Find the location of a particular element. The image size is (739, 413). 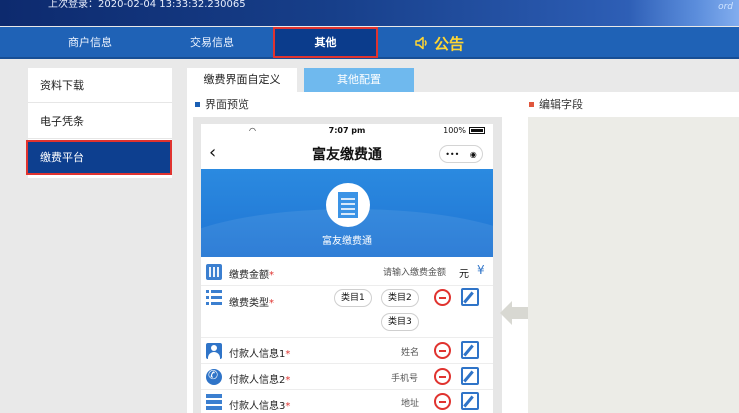

tab-other-config: 其他配置 is located at coordinates (359, 80).